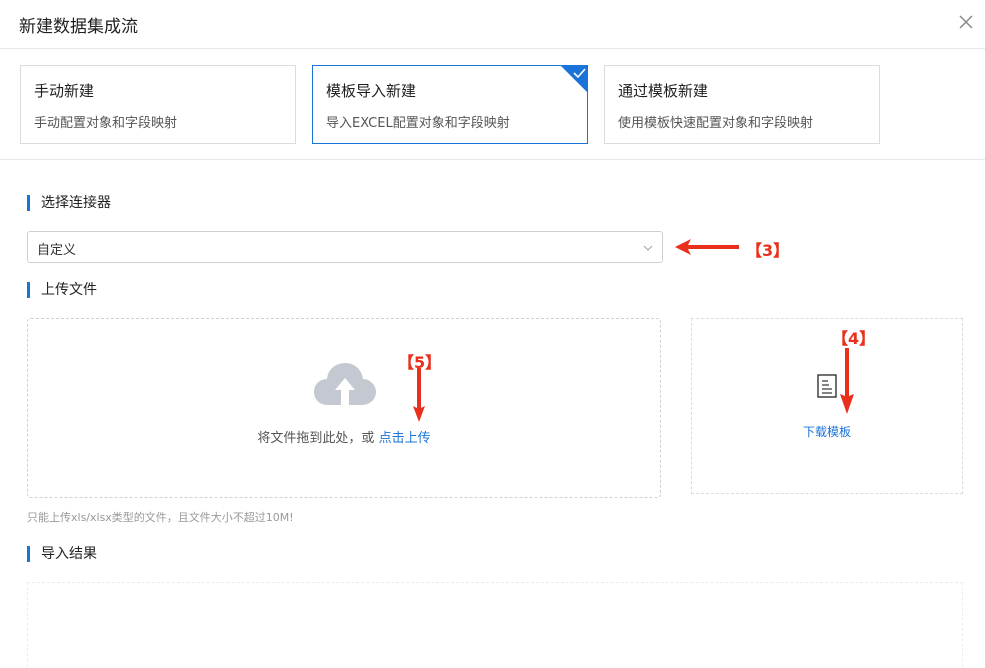 The height and width of the screenshot is (668, 985). I want to click on upload-hint: 将文件拖到此处，或 点击上传, so click(344, 436).